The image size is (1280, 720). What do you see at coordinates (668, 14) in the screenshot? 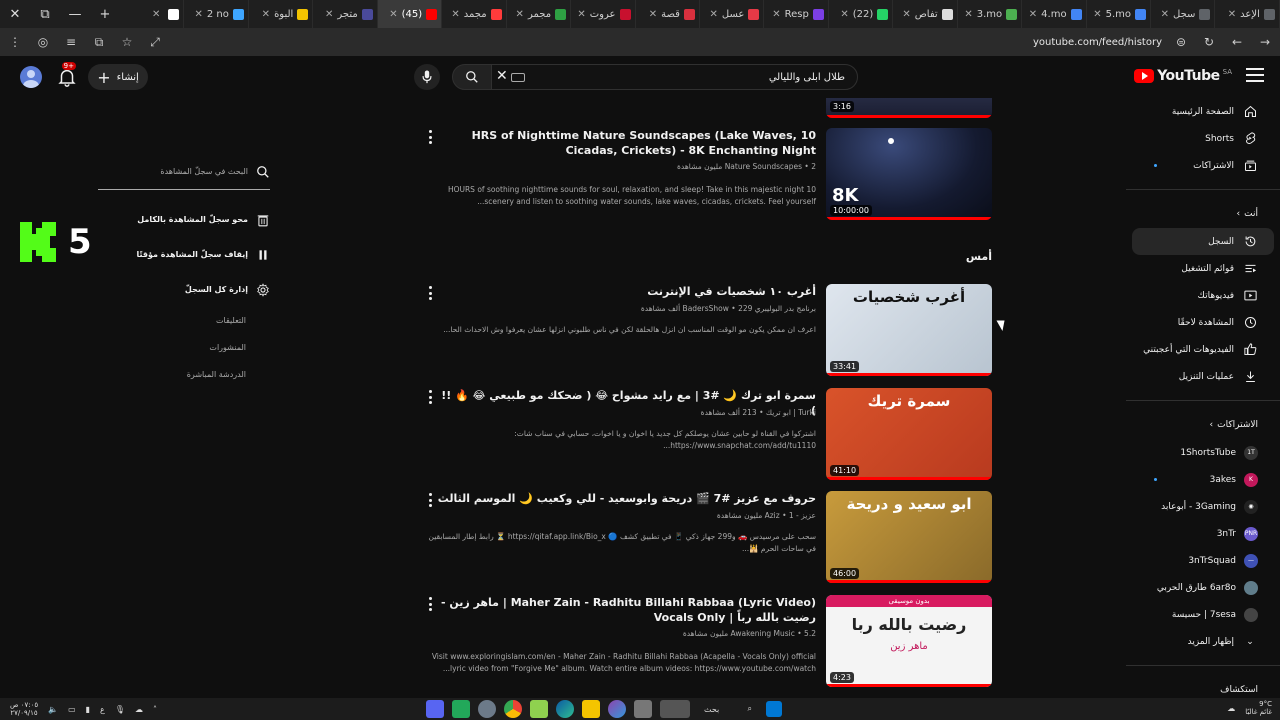
I see `browser-tab: ✕ قصة` at bounding box center [668, 14].